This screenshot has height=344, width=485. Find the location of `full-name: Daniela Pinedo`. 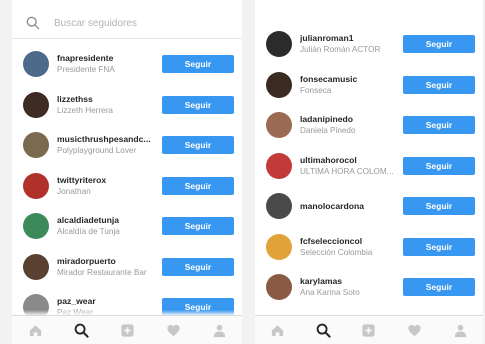

full-name: Daniela Pinedo is located at coordinates (328, 131).